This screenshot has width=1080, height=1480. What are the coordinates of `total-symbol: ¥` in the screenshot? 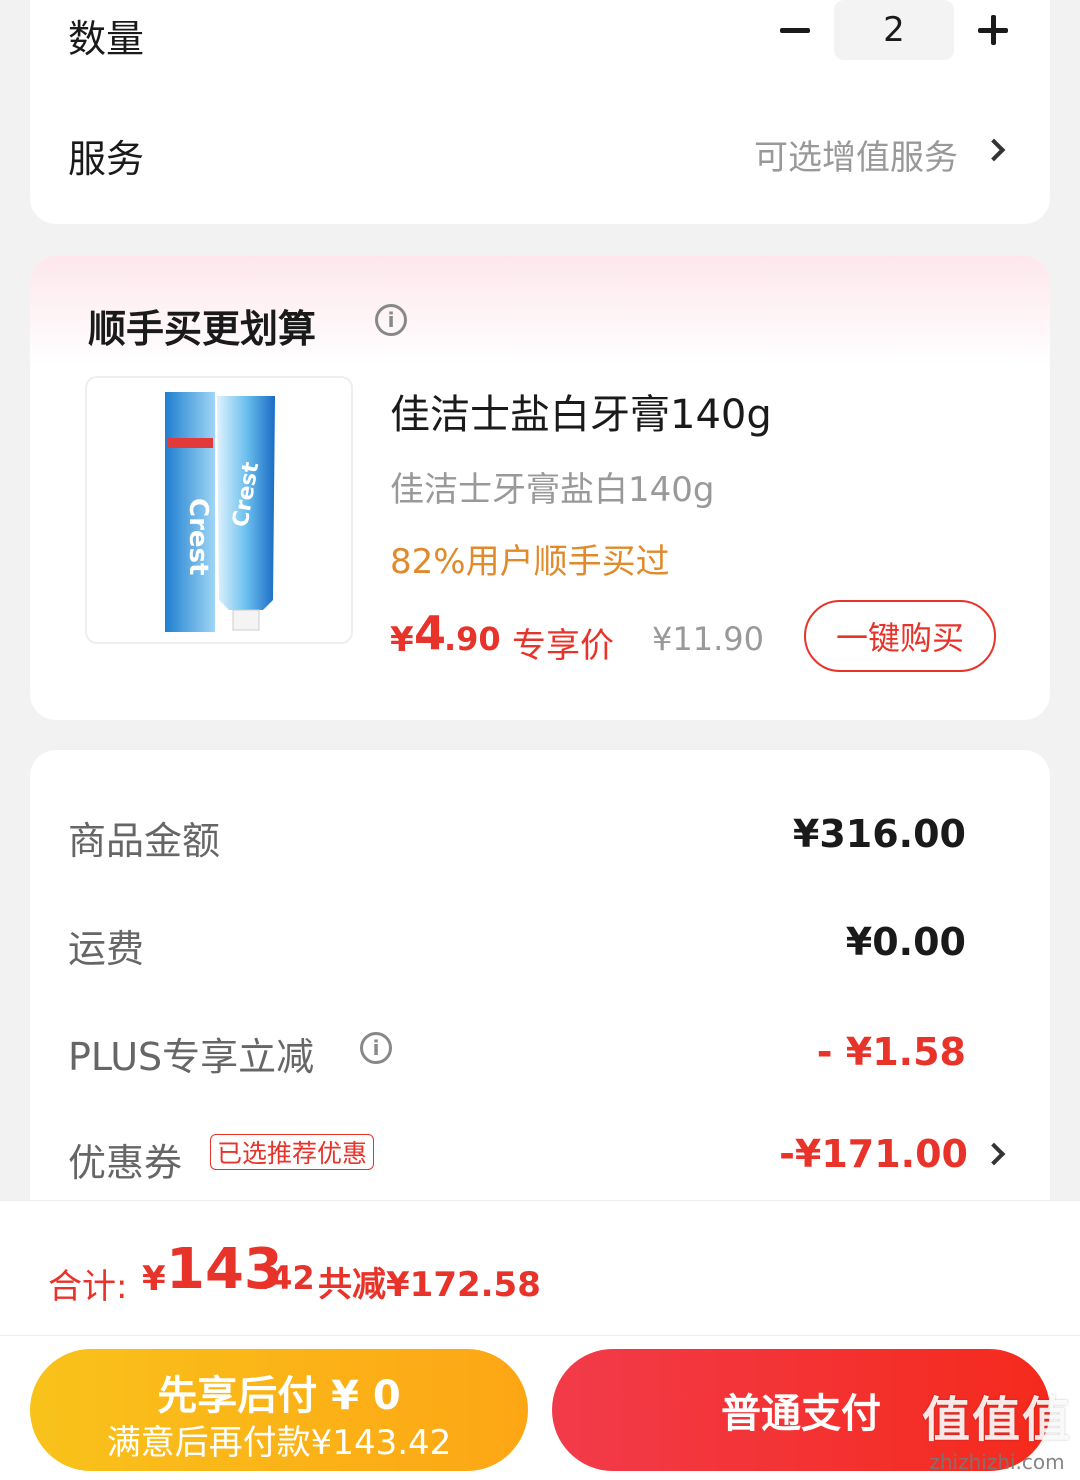 It's located at (154, 1279).